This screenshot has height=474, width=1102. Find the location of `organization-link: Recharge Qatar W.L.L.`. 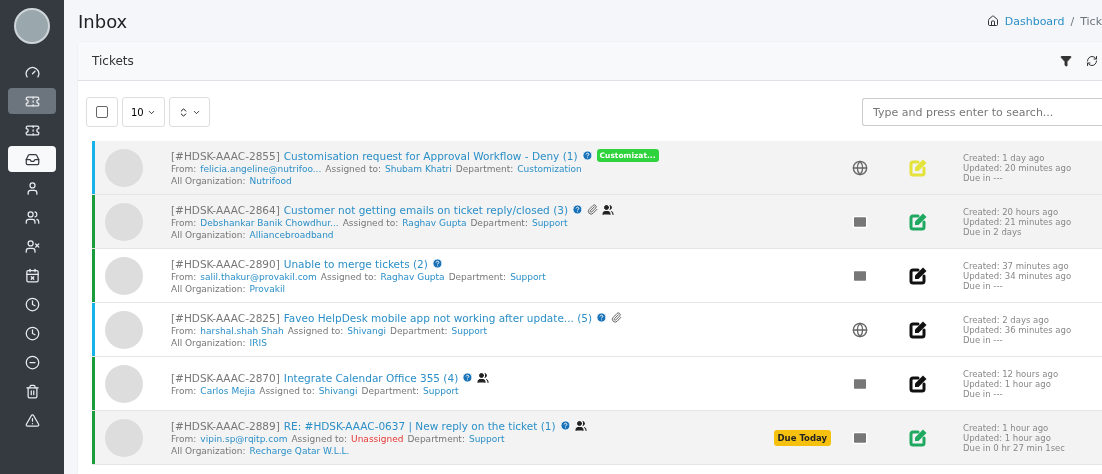

organization-link: Recharge Qatar W.L.L. is located at coordinates (299, 450).